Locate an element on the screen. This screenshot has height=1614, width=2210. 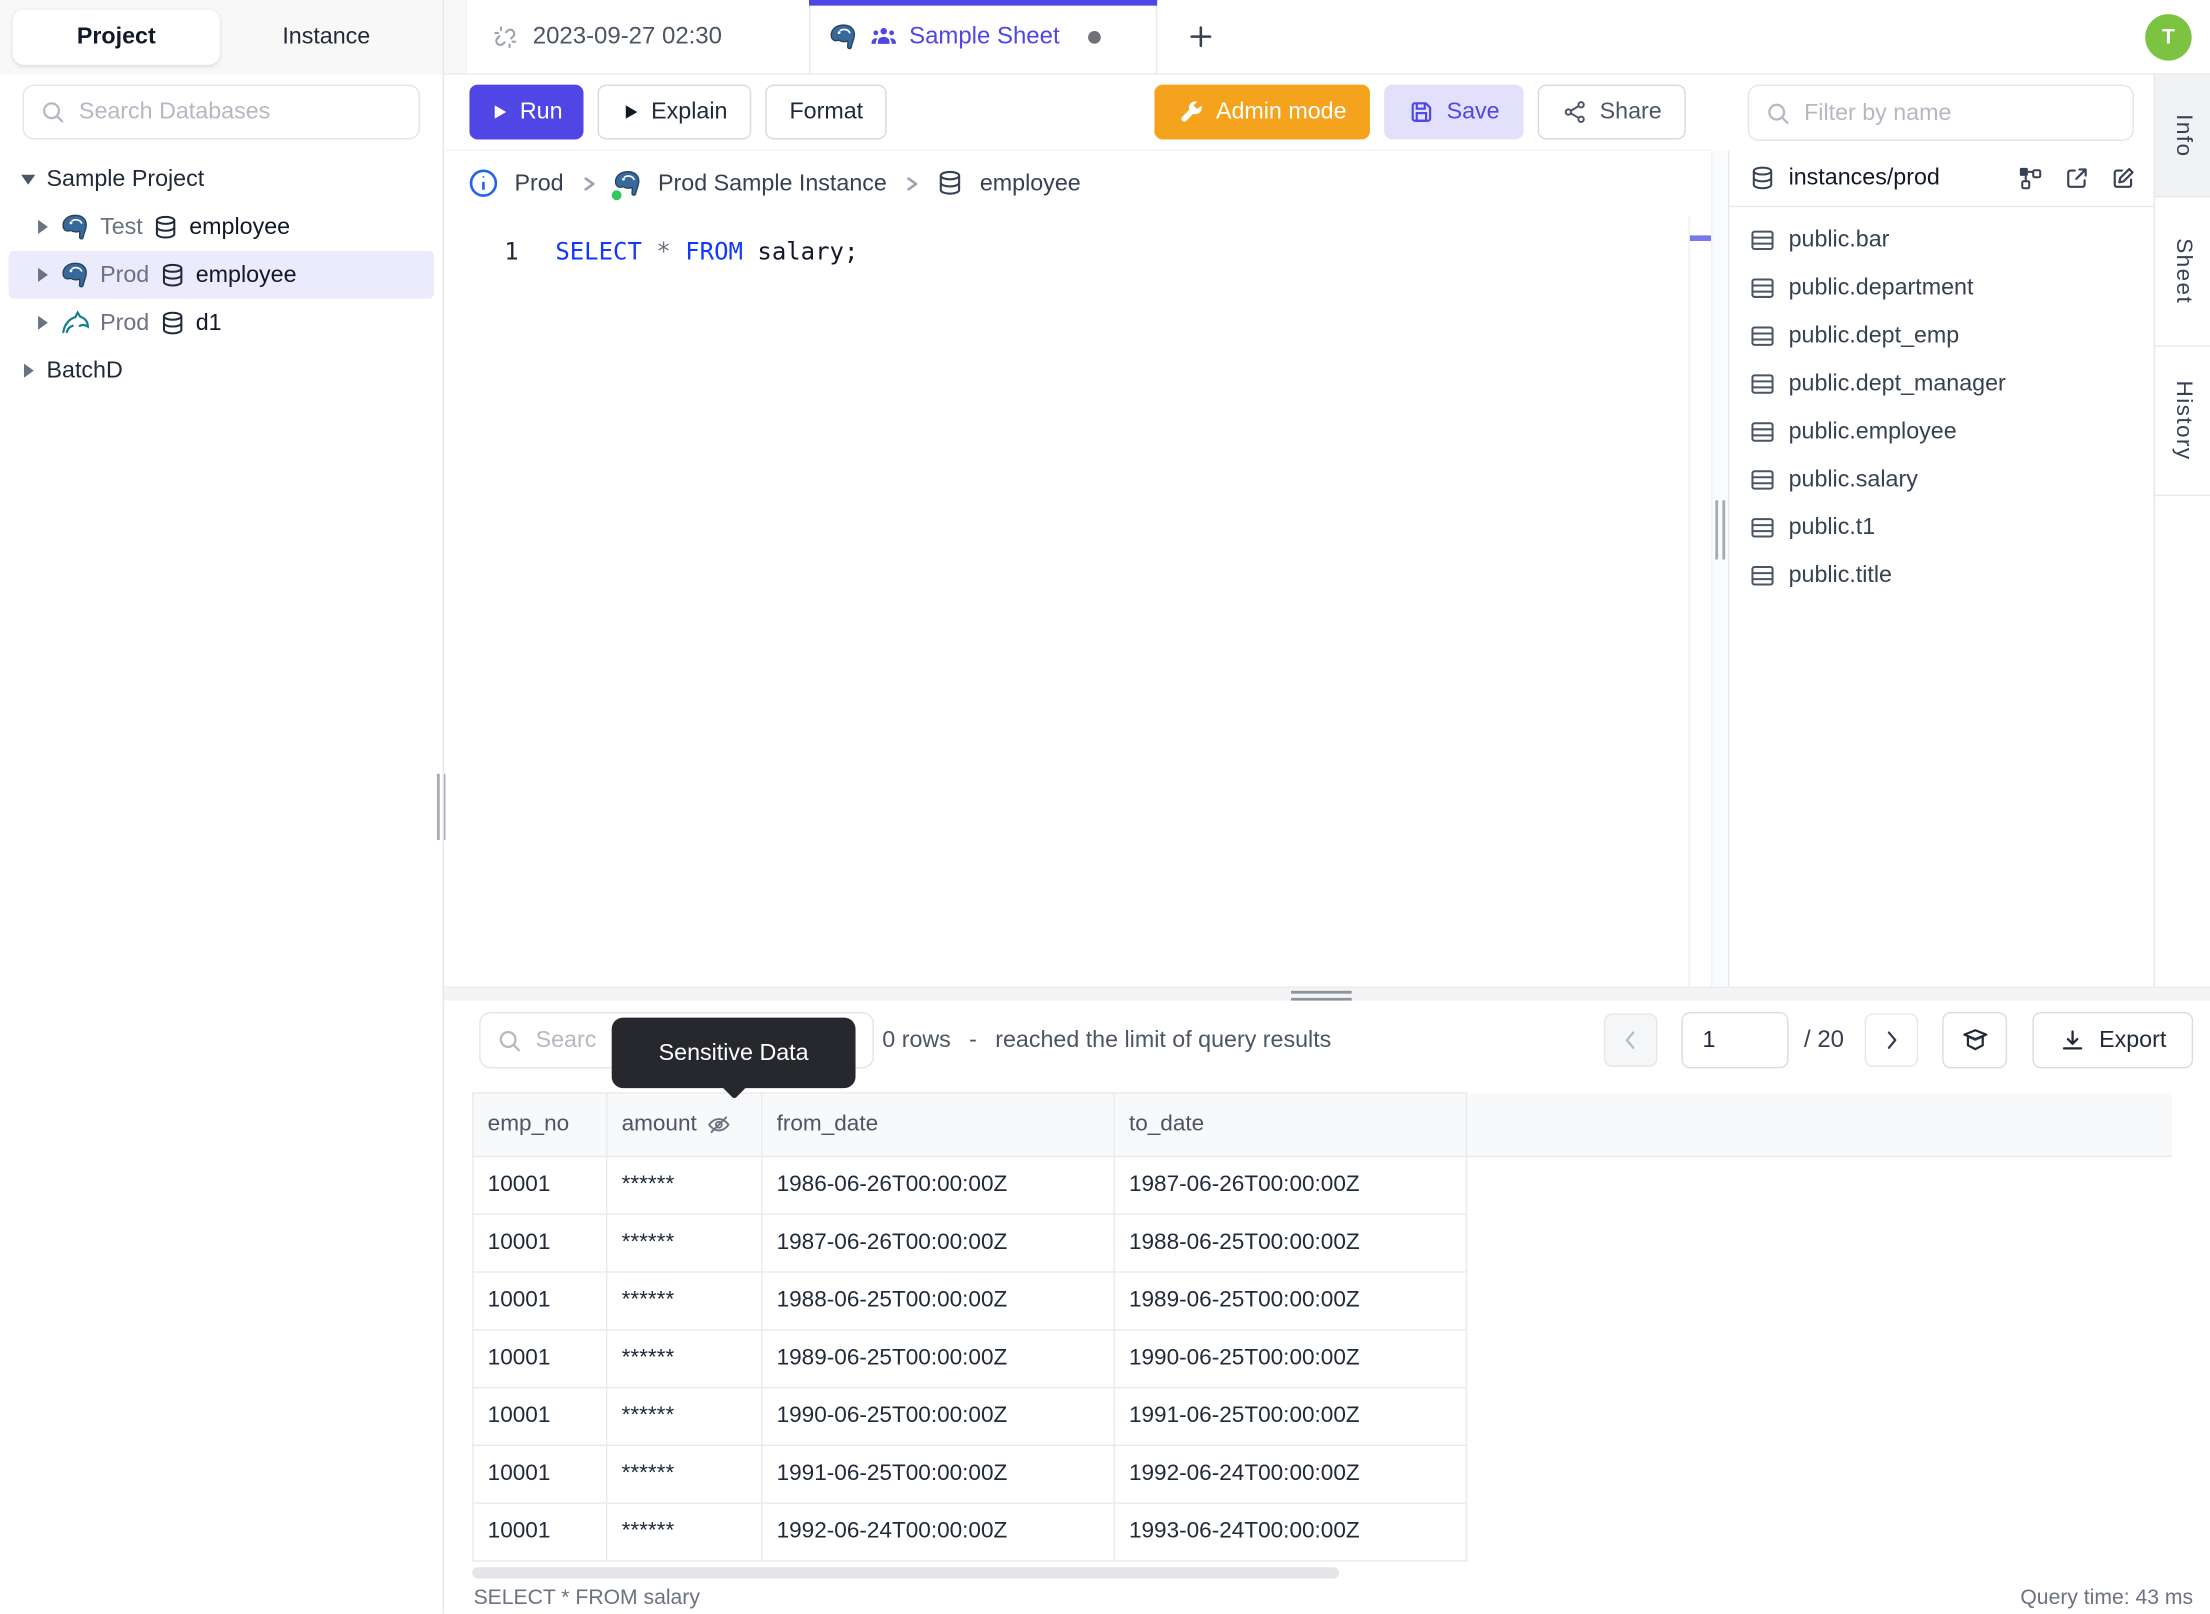
tree-item-prod-employee: Prod employee is located at coordinates (221, 274).